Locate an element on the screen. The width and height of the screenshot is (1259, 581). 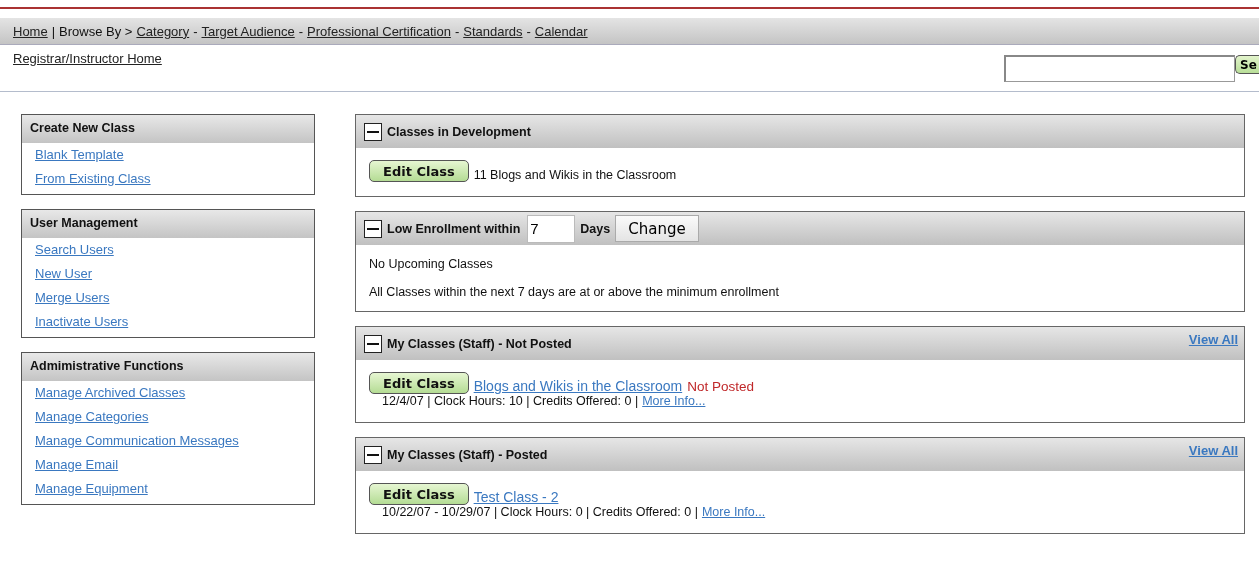
change-button: Change is located at coordinates (657, 228).